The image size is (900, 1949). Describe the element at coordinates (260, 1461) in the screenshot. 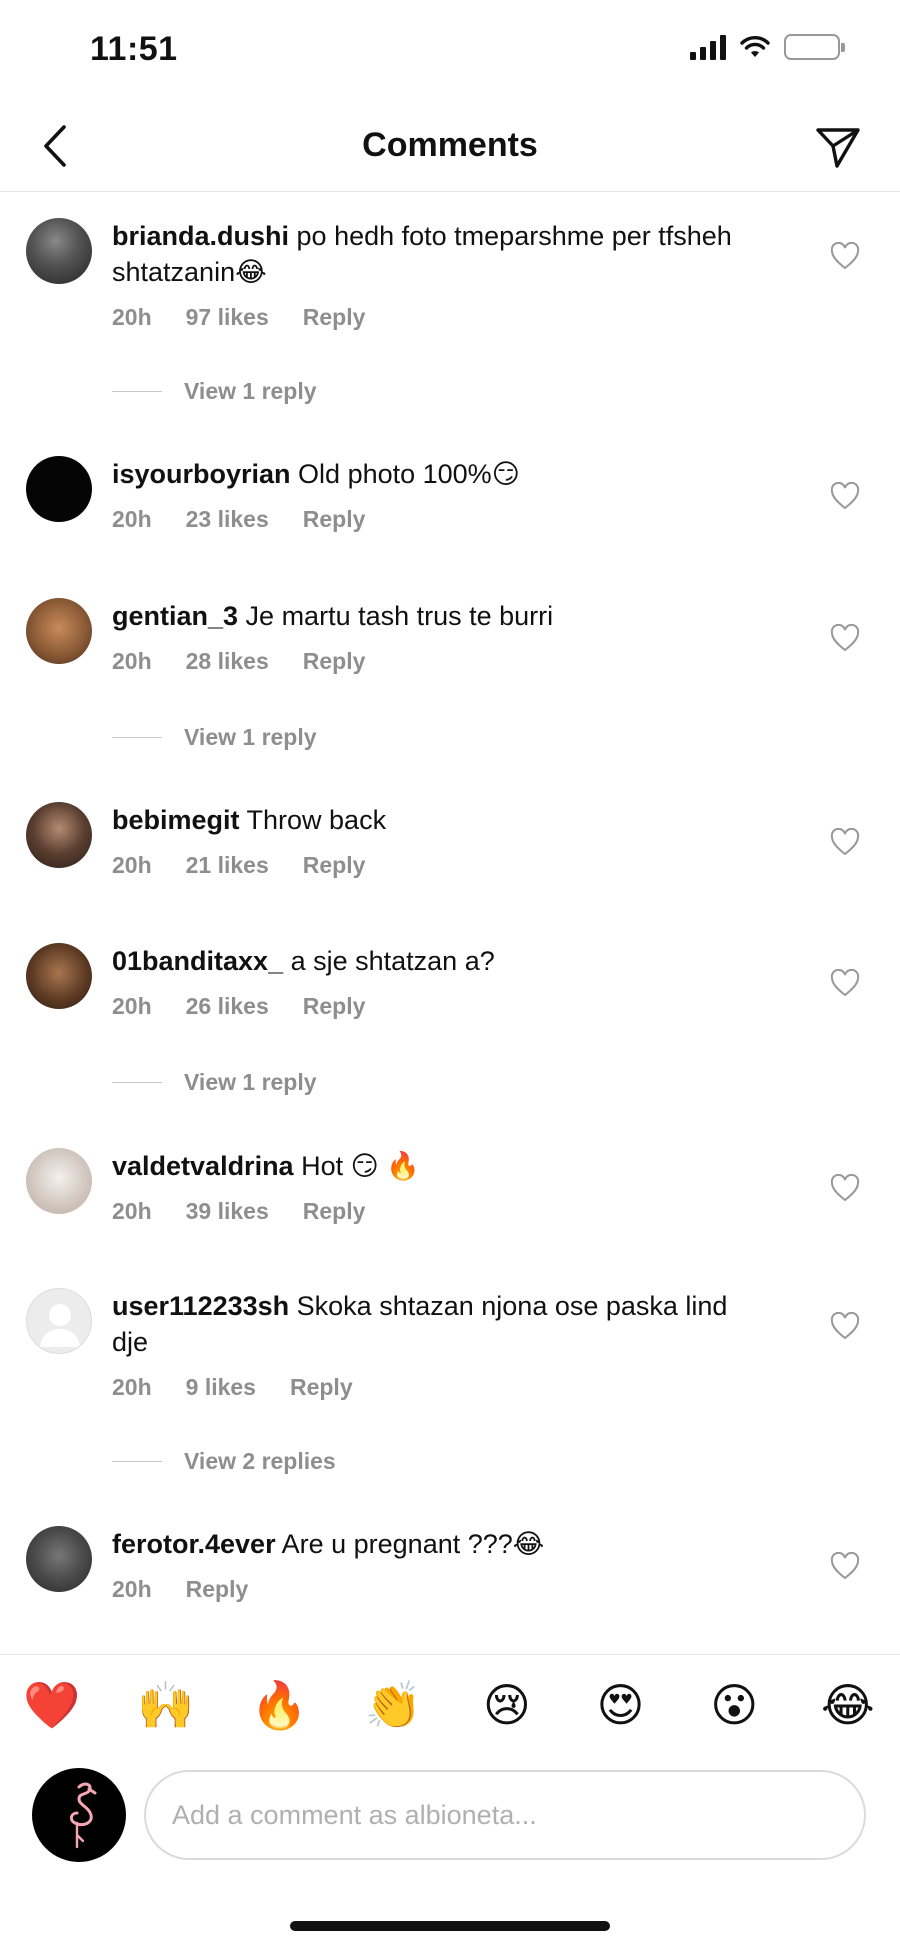

I see `view-replies-label: View 2 replies` at that location.